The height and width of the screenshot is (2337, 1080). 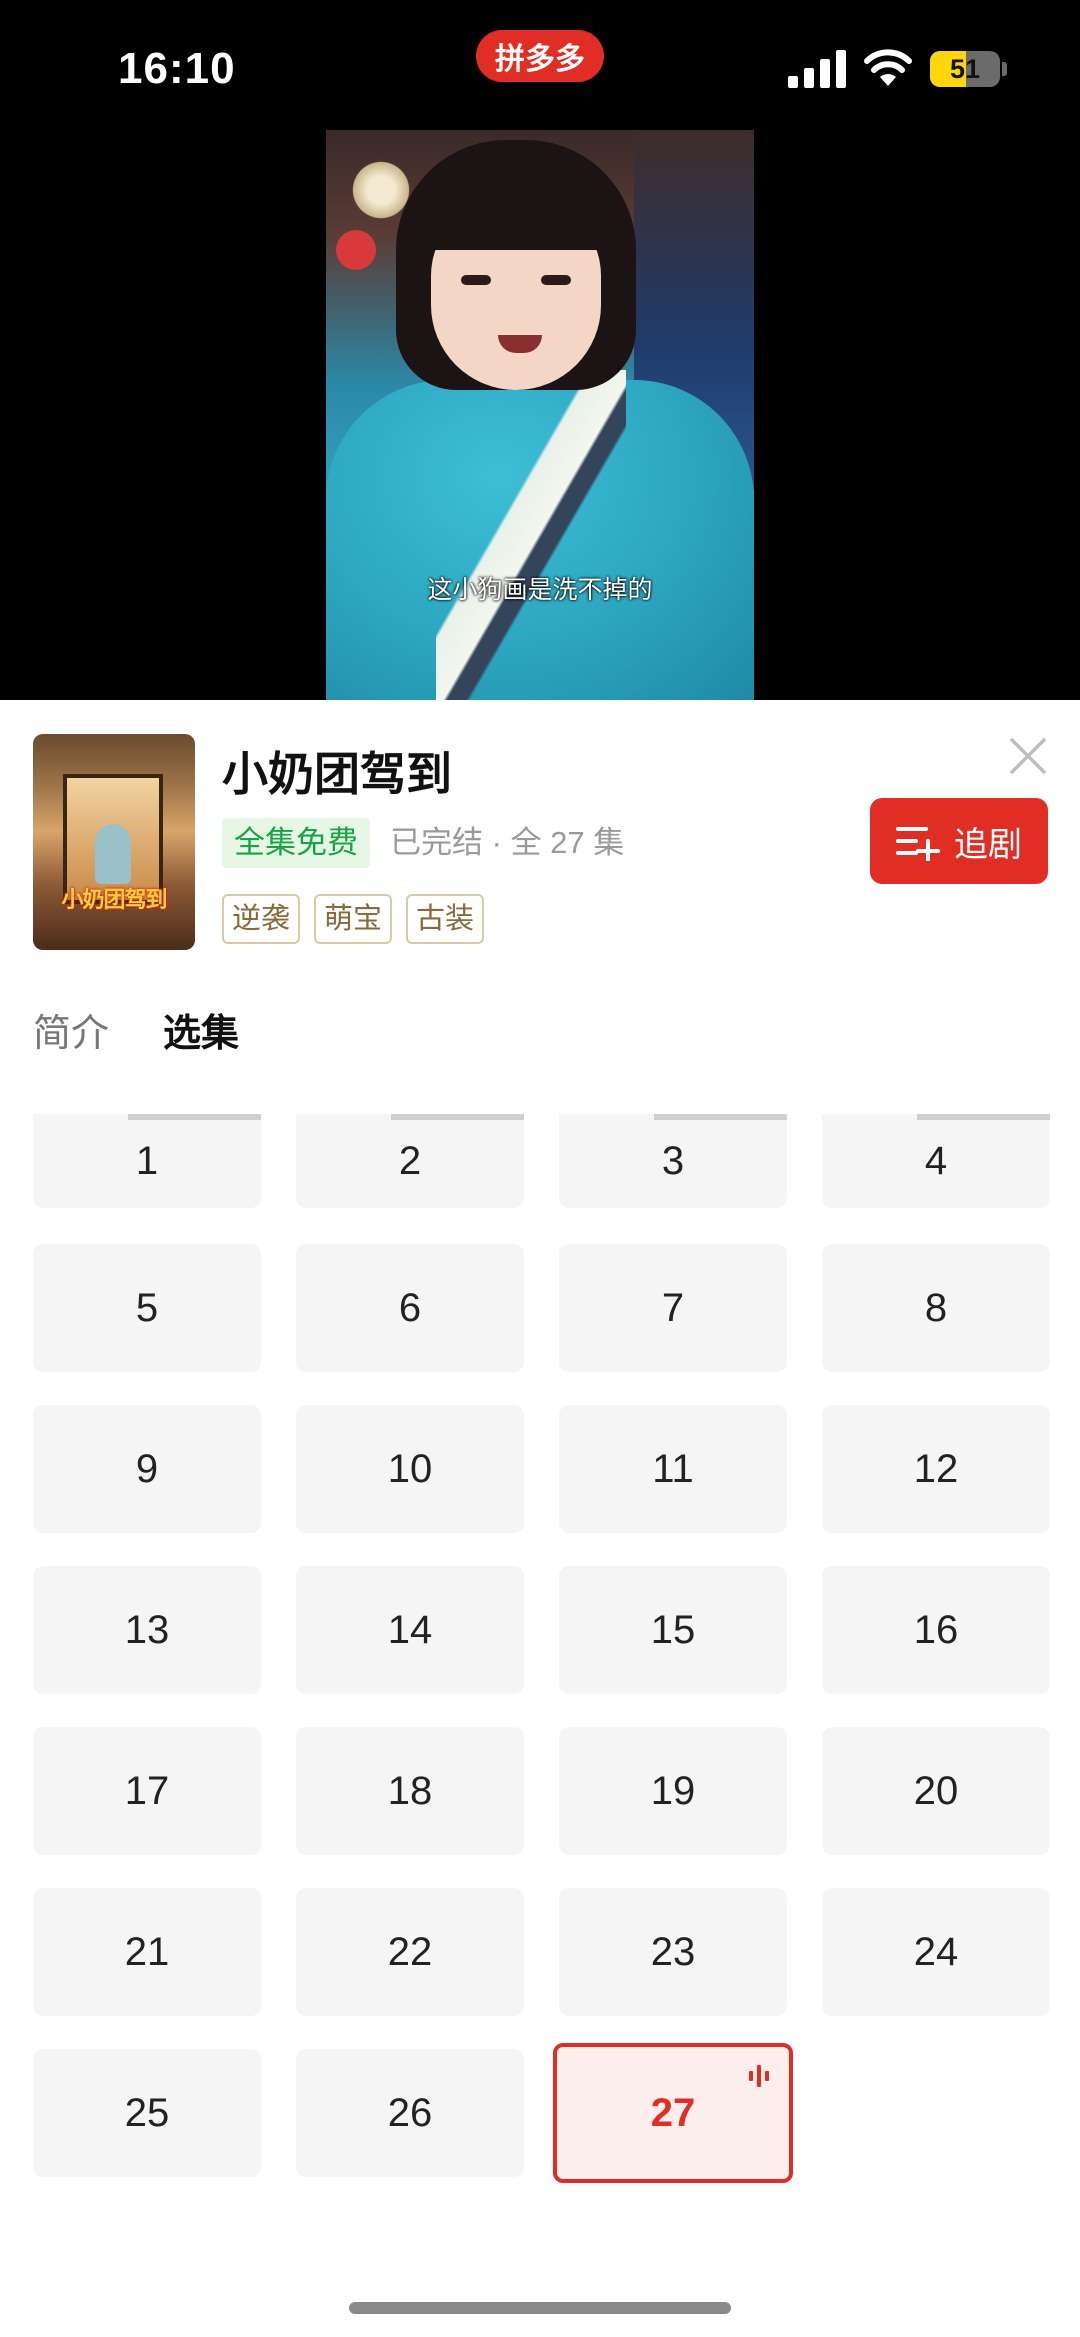 What do you see at coordinates (147, 2113) in the screenshot?
I see `episode-button: 25` at bounding box center [147, 2113].